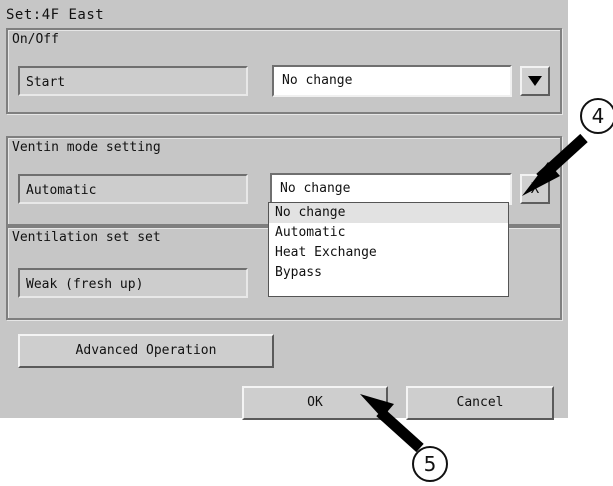  What do you see at coordinates (392, 423) in the screenshot?
I see `callout-5-arrow` at bounding box center [392, 423].